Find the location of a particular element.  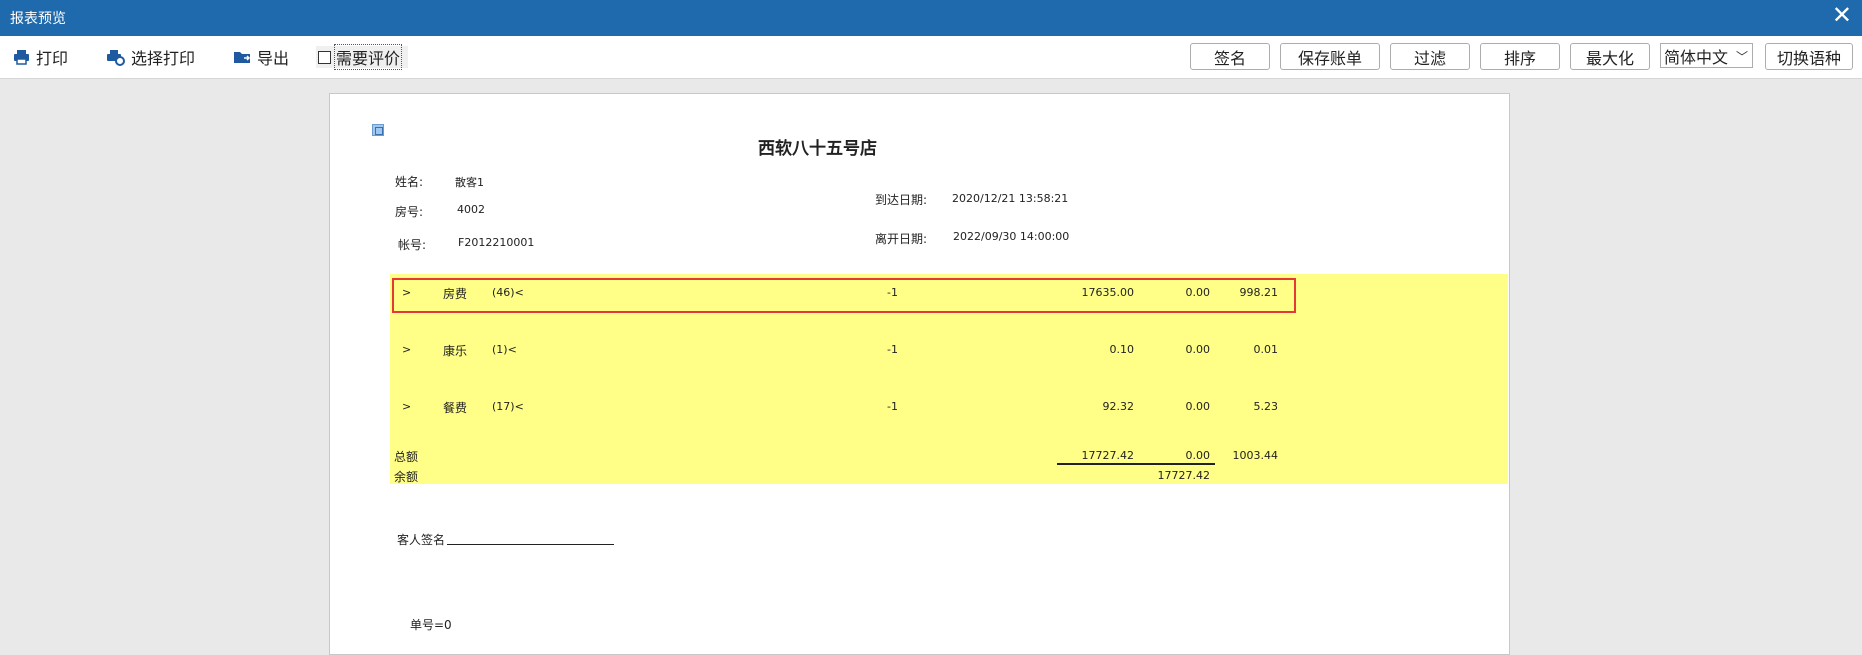

row-count: (1)< is located at coordinates (504, 349).